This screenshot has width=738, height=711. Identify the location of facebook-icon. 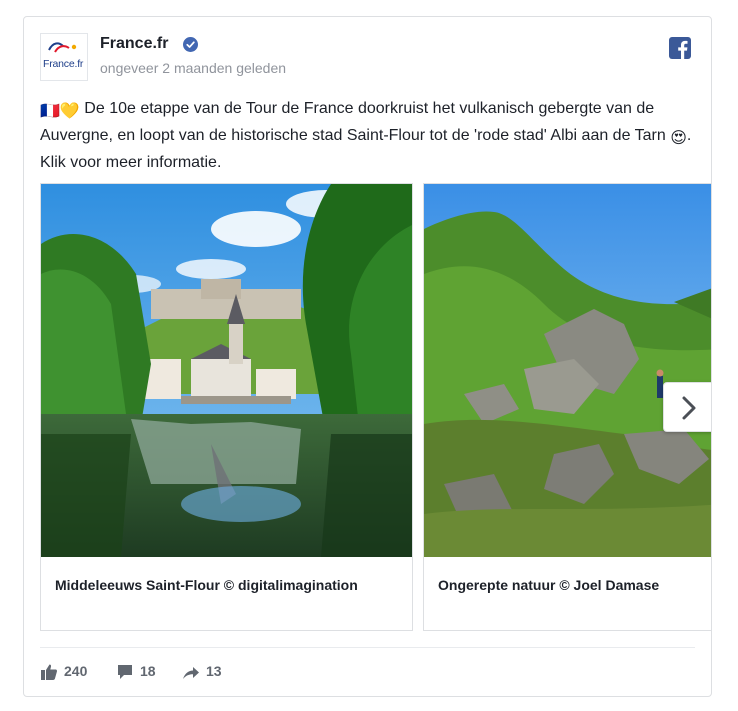
(680, 48).